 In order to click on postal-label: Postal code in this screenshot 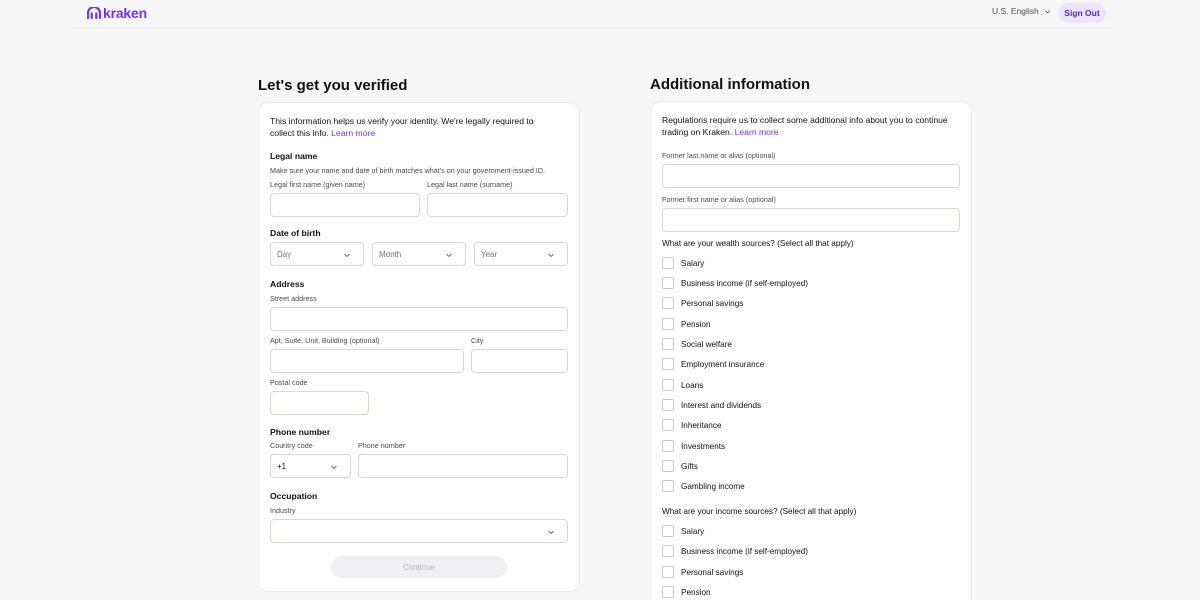, I will do `click(289, 382)`.